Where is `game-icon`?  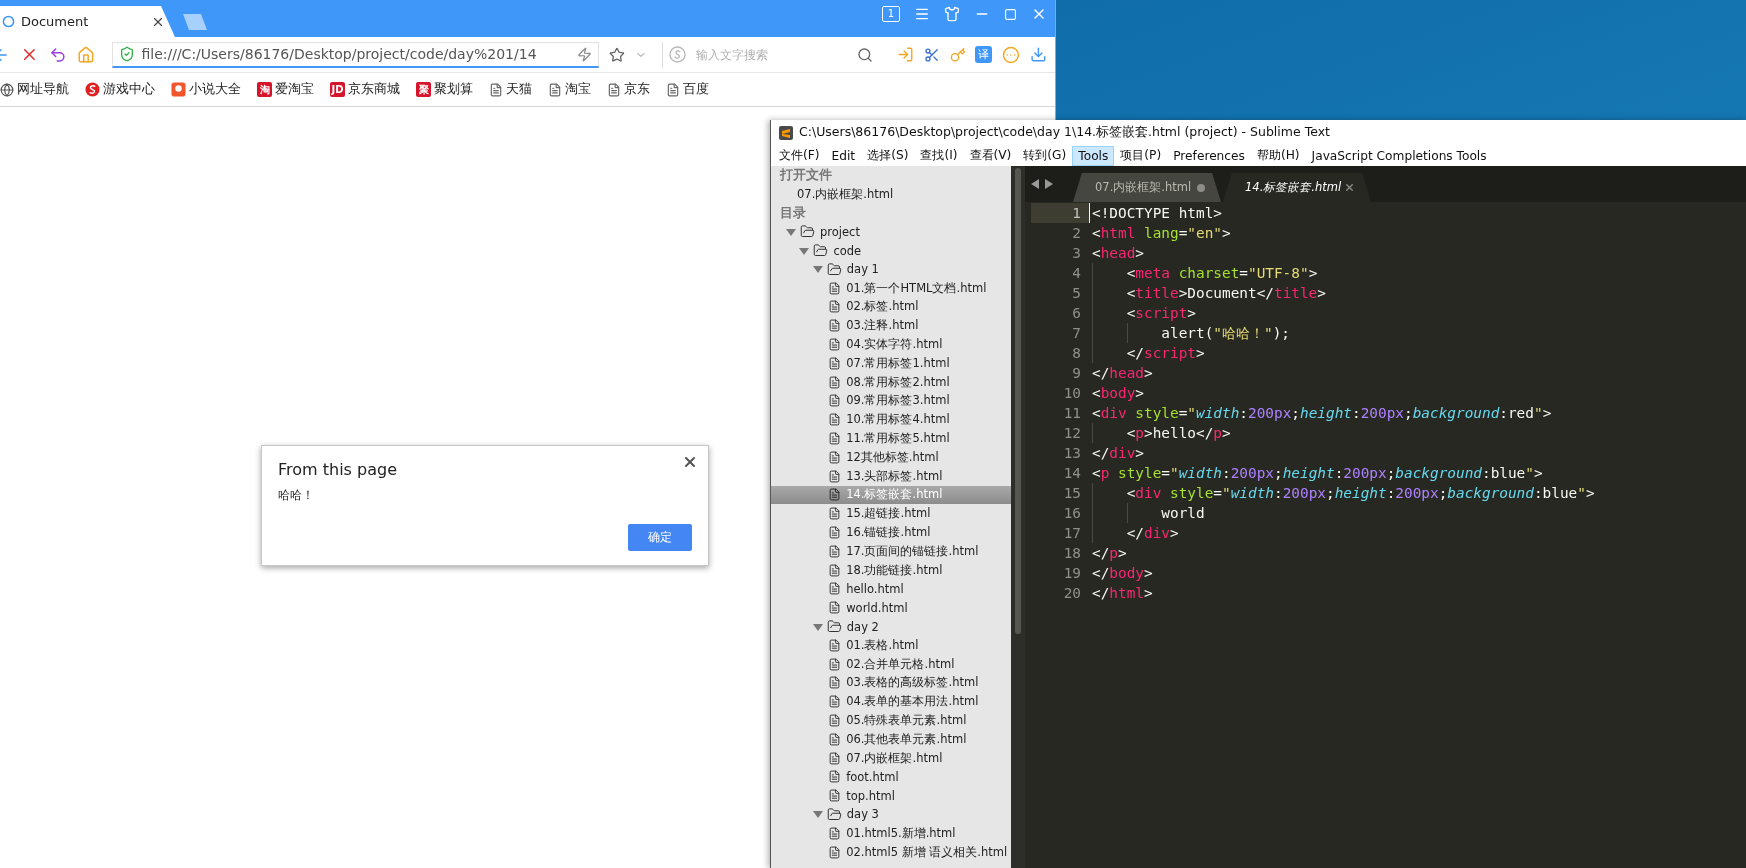 game-icon is located at coordinates (92, 89).